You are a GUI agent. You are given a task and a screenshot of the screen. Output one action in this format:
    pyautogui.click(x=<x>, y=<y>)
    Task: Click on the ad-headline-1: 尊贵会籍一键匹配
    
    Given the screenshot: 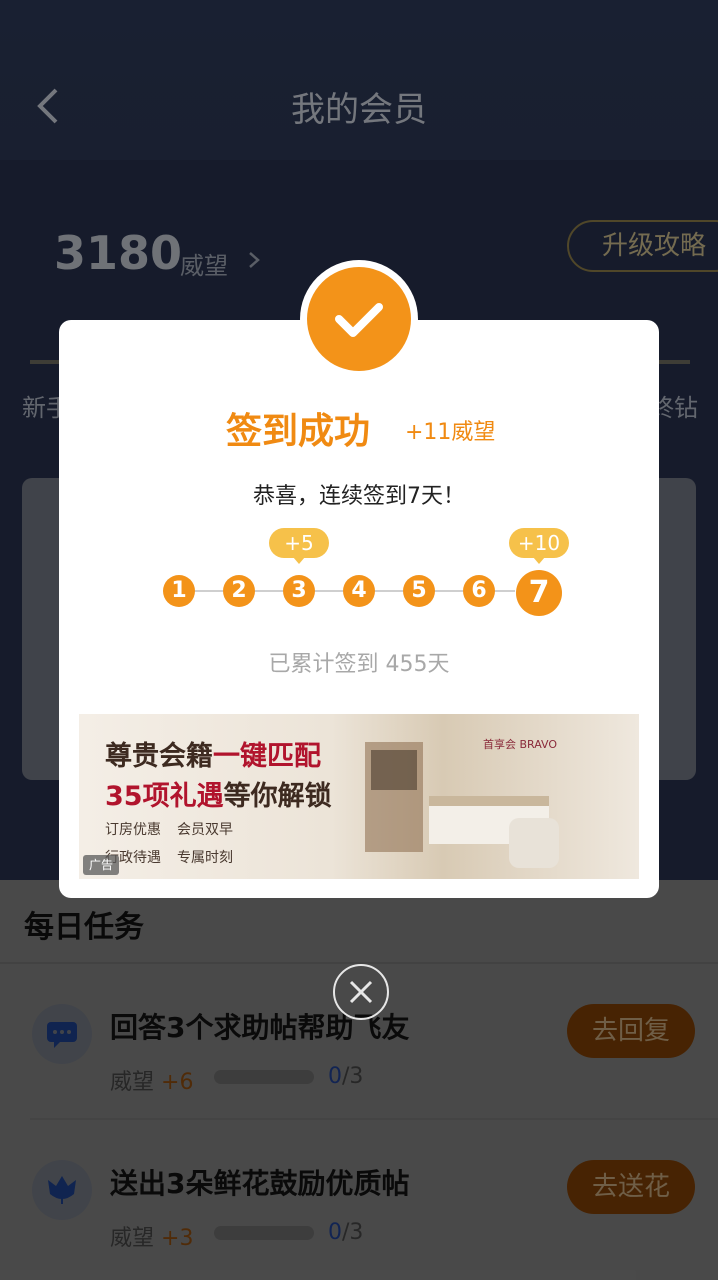 What is the action you would take?
    pyautogui.click(x=213, y=753)
    